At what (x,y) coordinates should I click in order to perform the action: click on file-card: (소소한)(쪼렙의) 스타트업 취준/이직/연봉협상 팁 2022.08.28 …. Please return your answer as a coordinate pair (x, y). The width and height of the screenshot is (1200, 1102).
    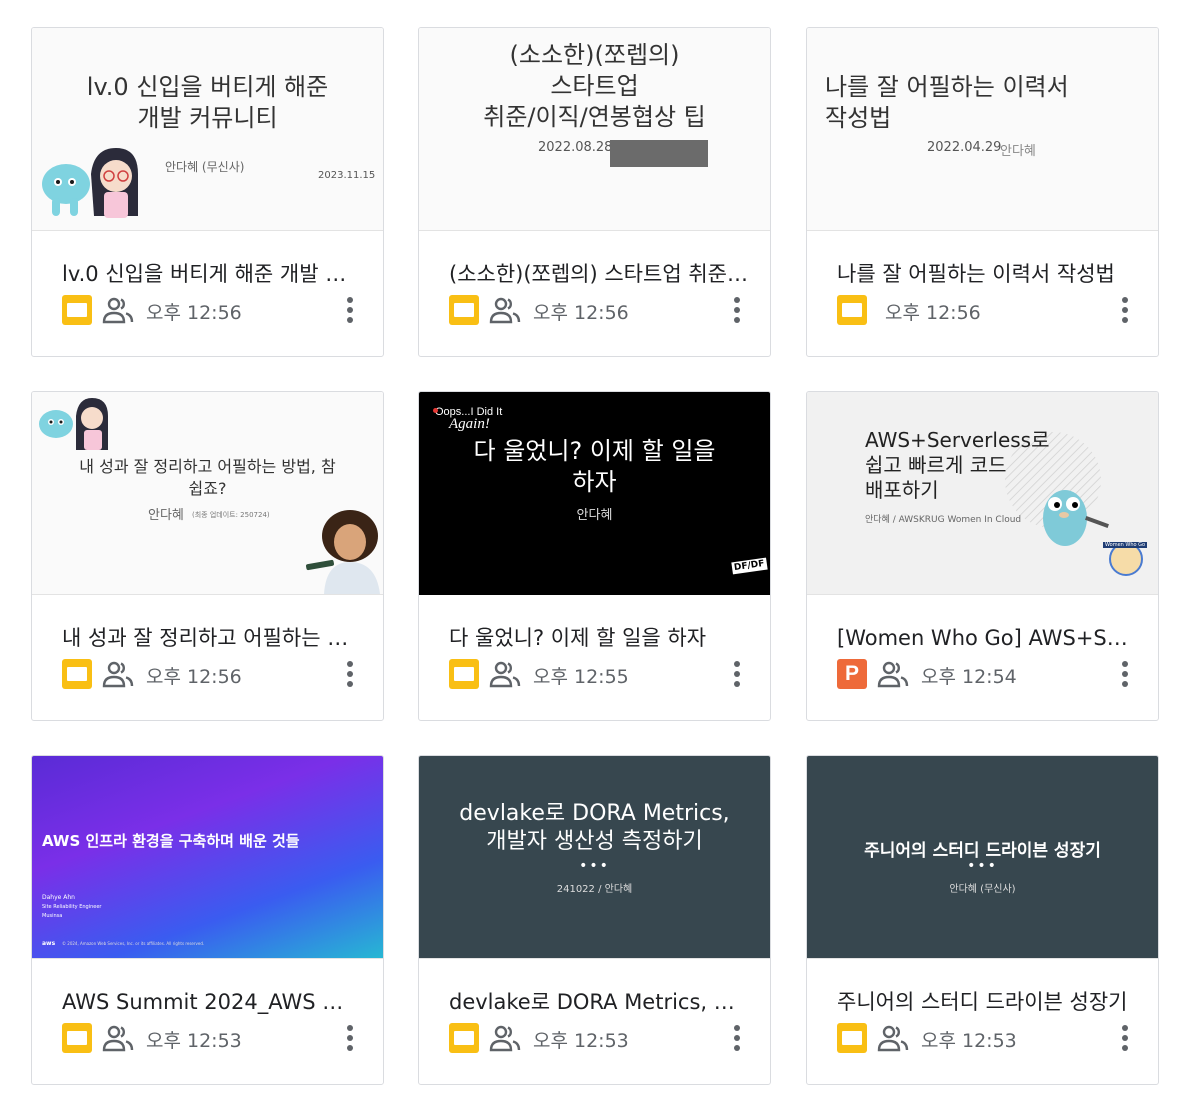
    Looking at the image, I should click on (594, 192).